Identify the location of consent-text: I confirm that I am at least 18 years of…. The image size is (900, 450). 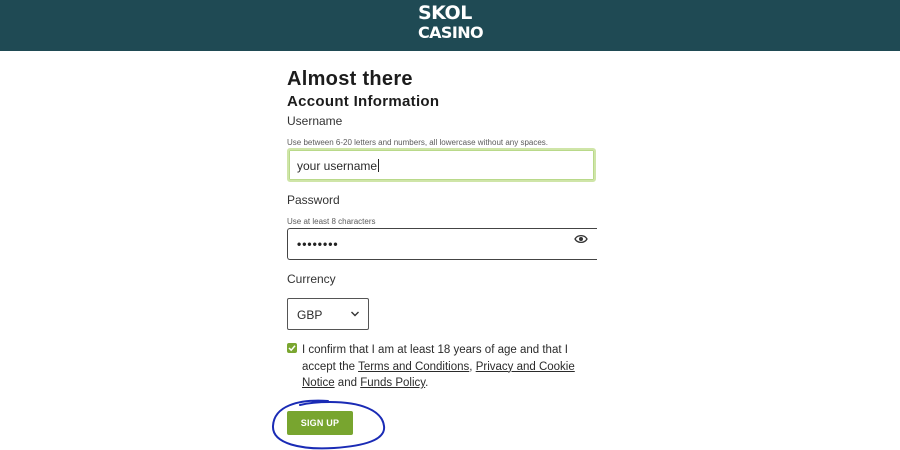
(452, 367).